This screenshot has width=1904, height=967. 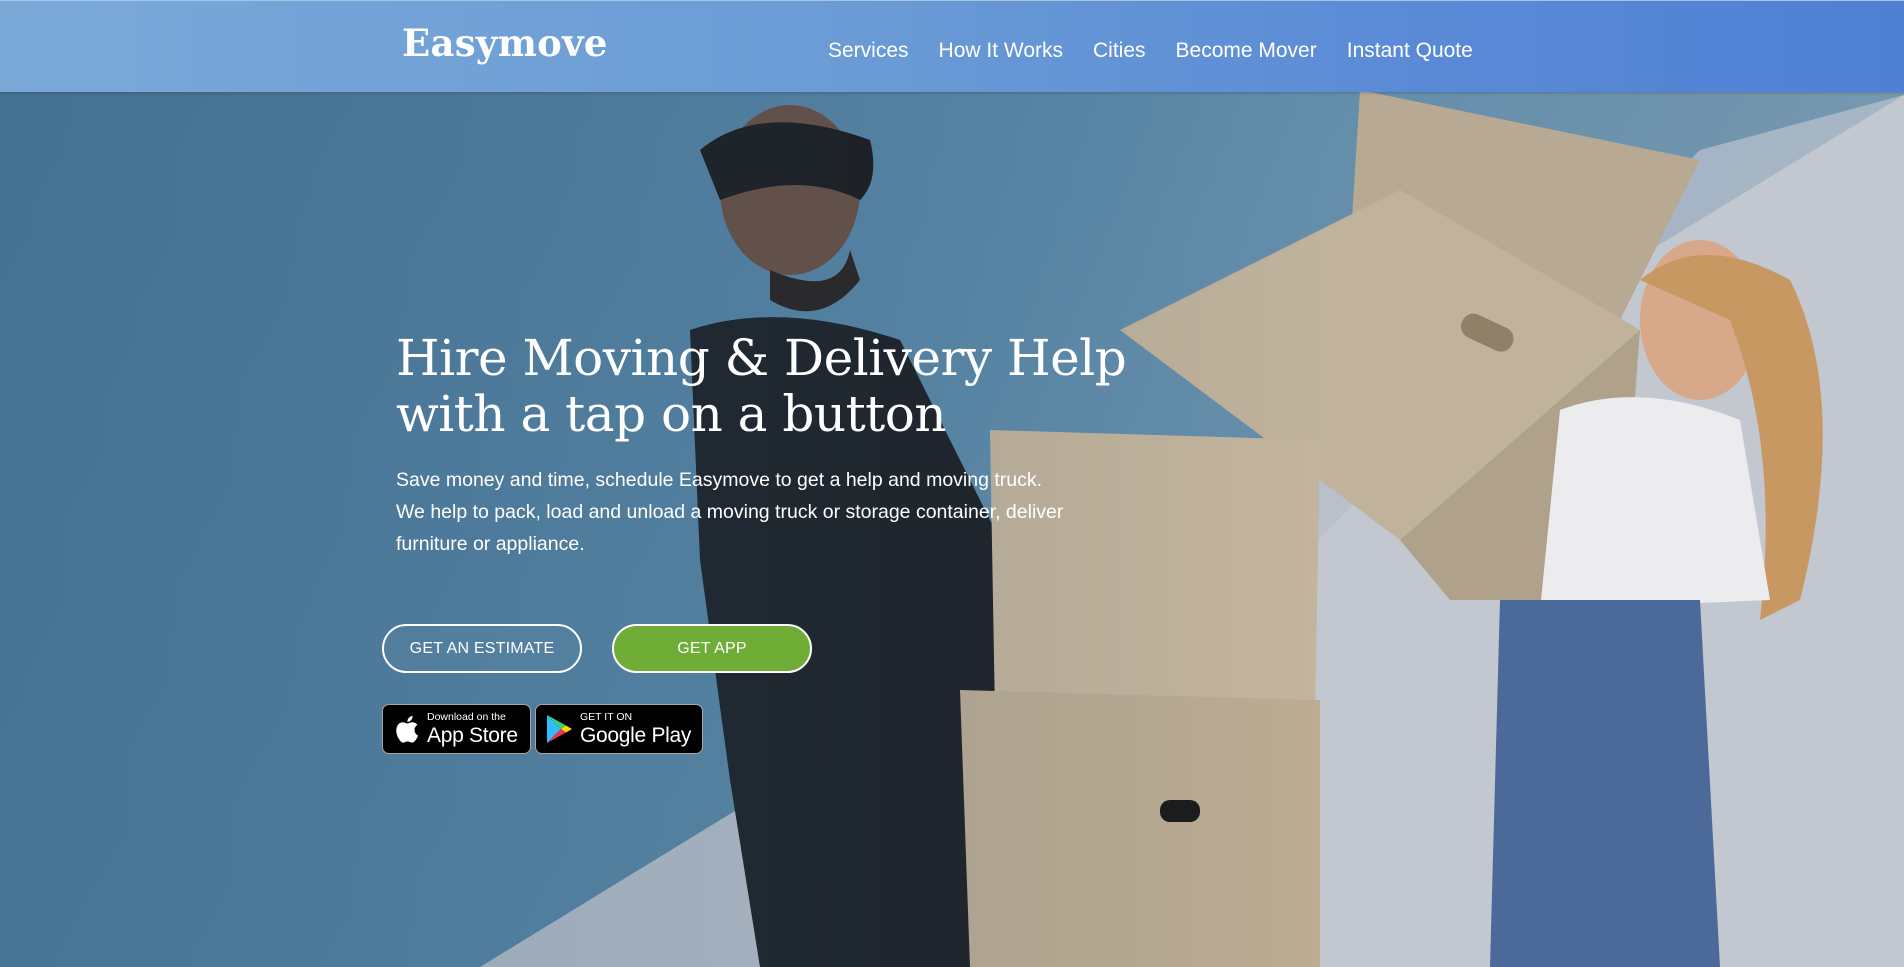 I want to click on app-store-badge-text: Download on the App Store, so click(x=472, y=729).